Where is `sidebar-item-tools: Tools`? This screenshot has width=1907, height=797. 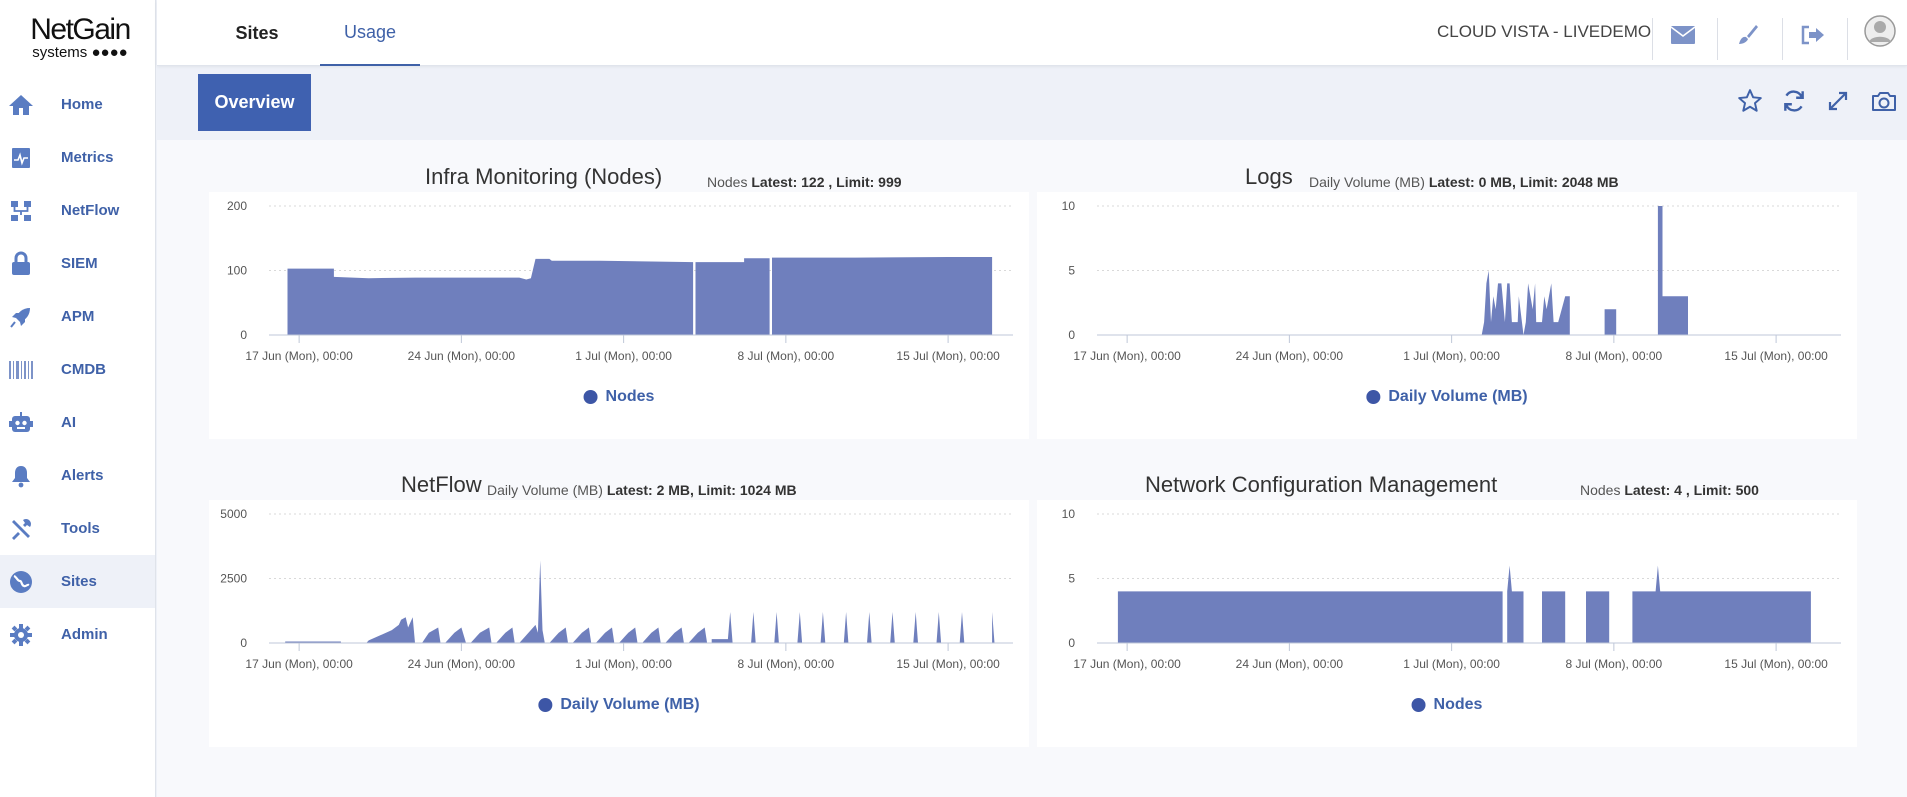 sidebar-item-tools: Tools is located at coordinates (77, 528).